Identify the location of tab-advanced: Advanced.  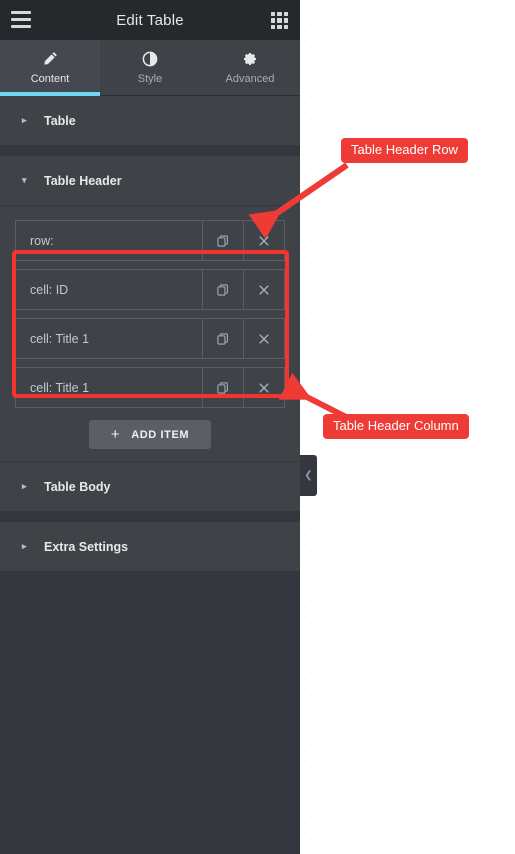
(250, 67).